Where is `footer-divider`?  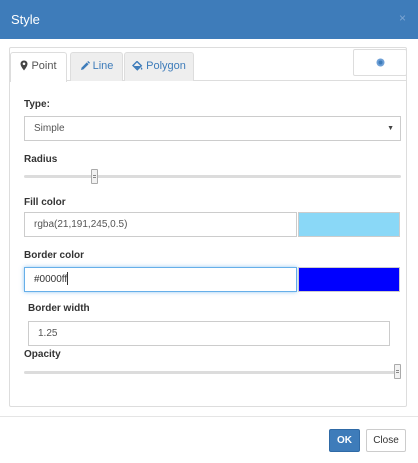 footer-divider is located at coordinates (209, 416).